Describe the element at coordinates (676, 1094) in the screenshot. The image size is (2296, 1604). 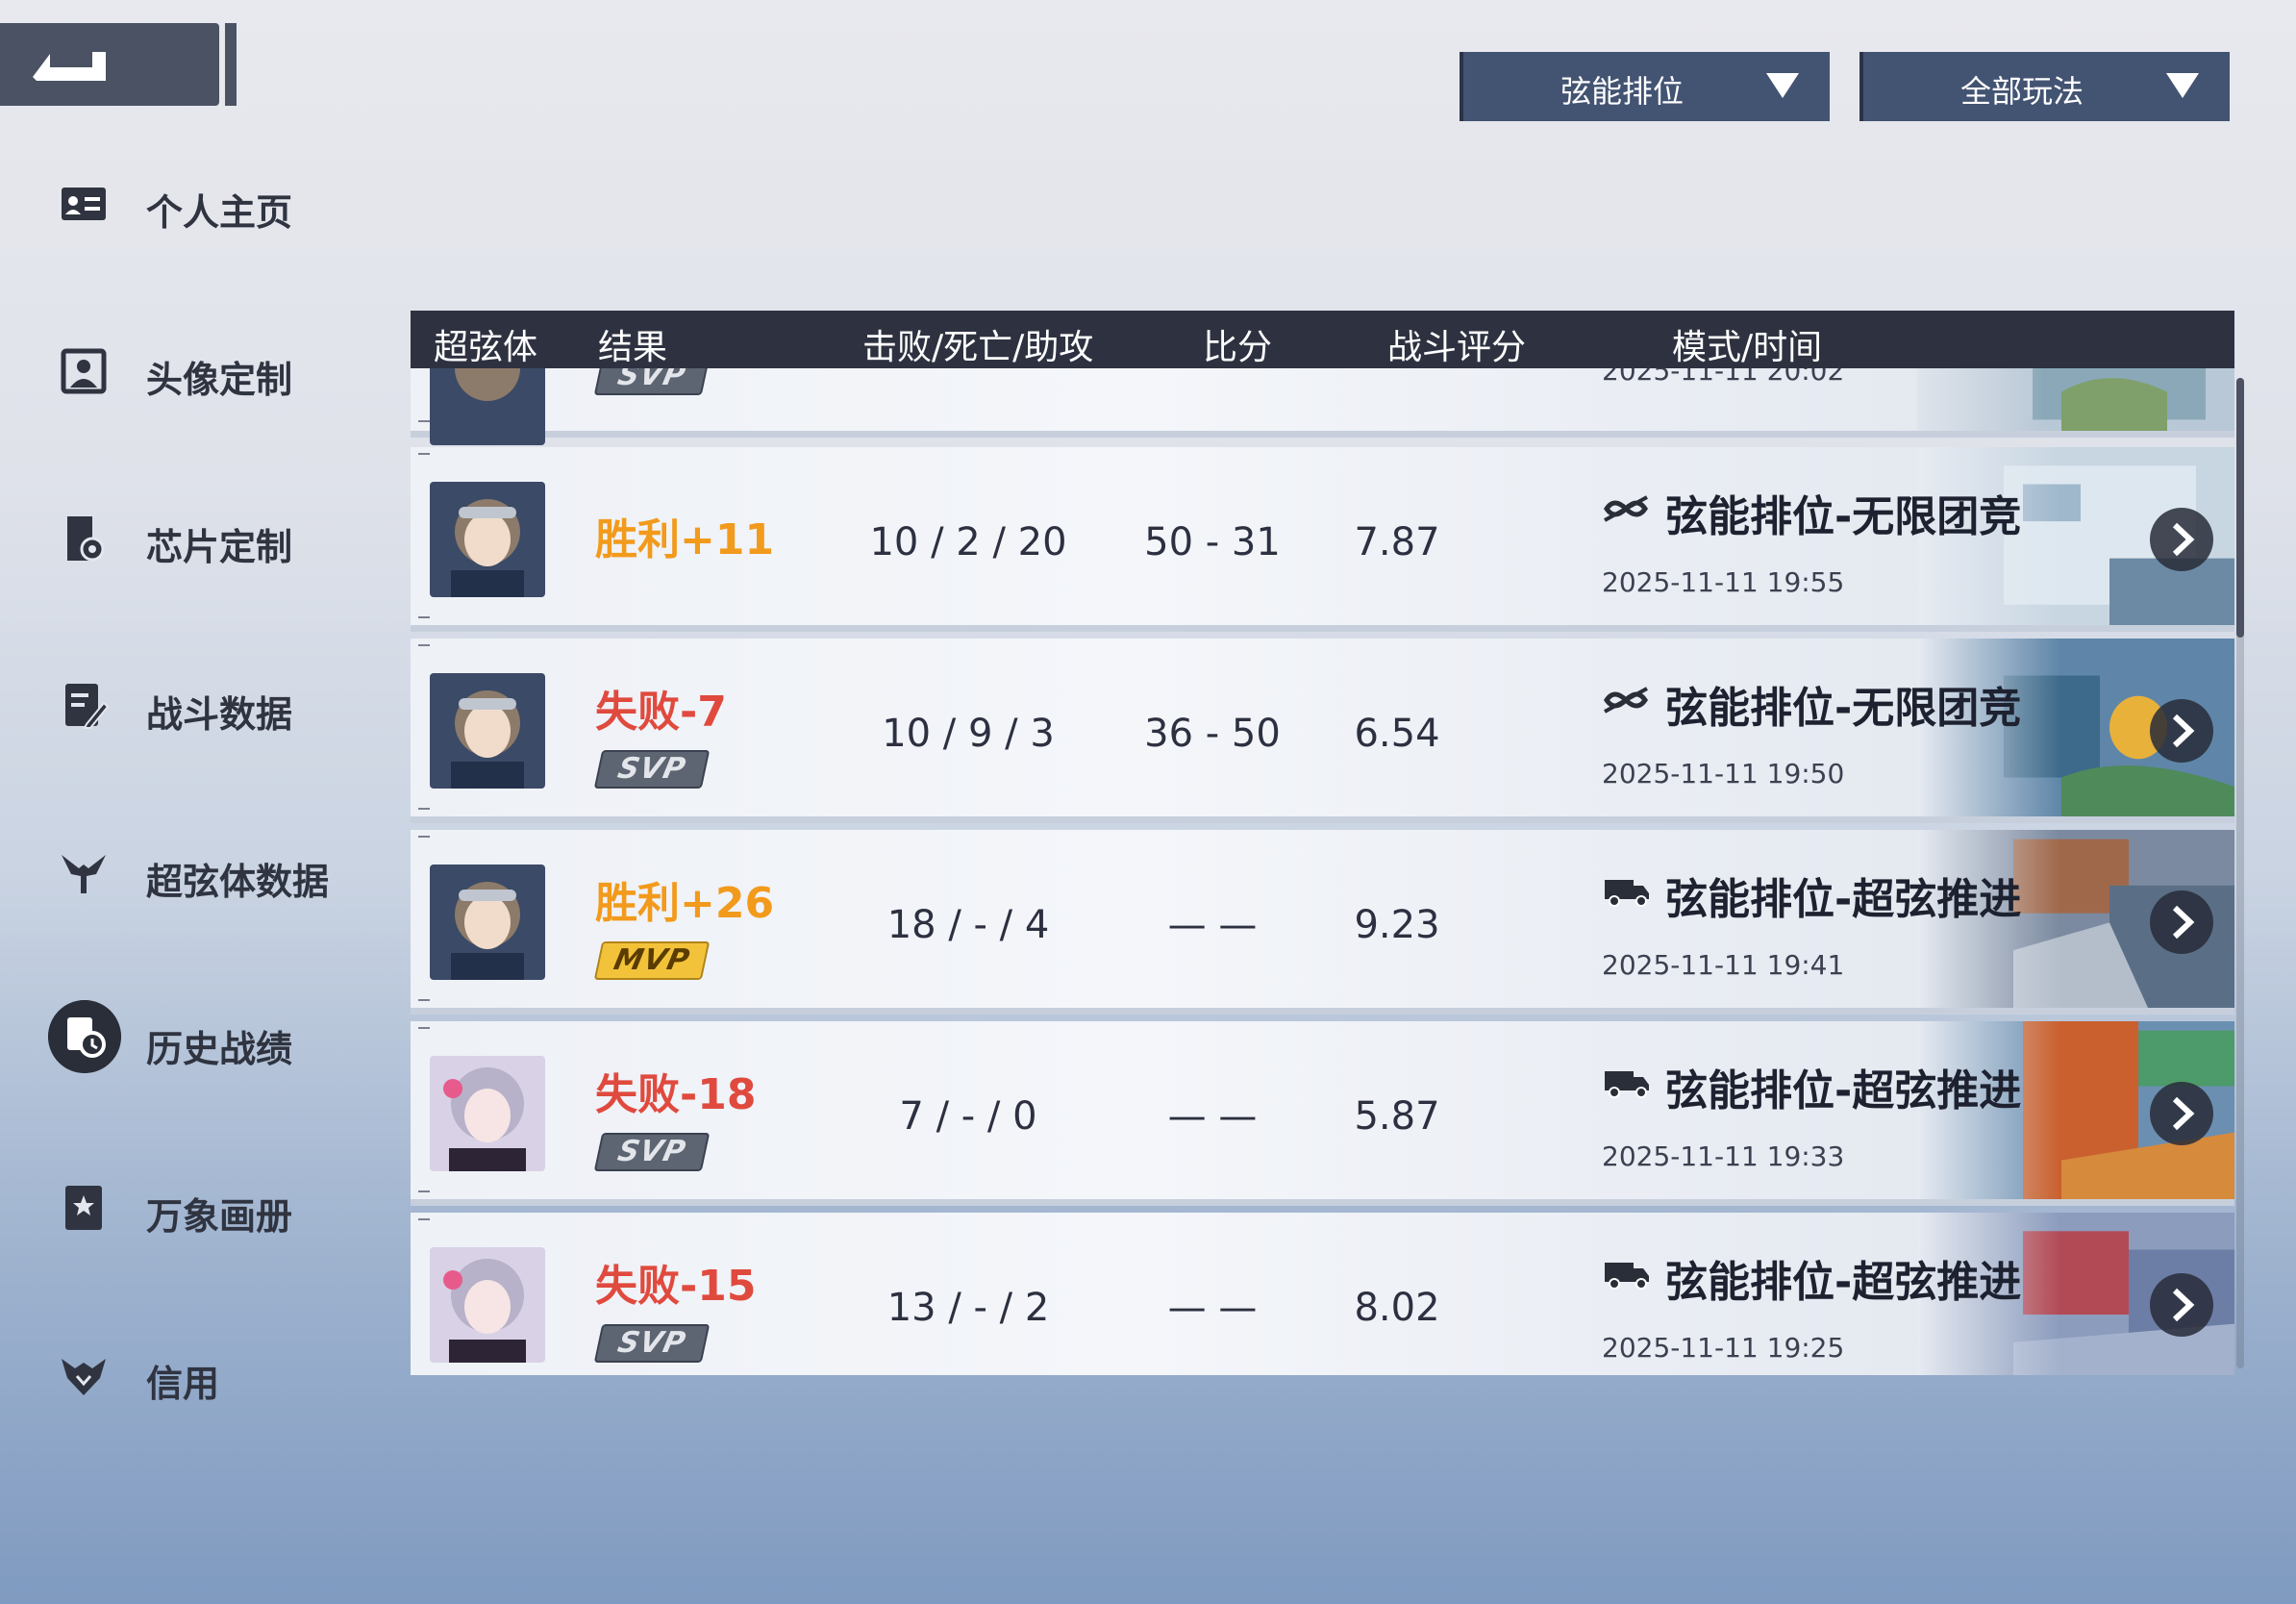
I see `match-result: 失败-18` at that location.